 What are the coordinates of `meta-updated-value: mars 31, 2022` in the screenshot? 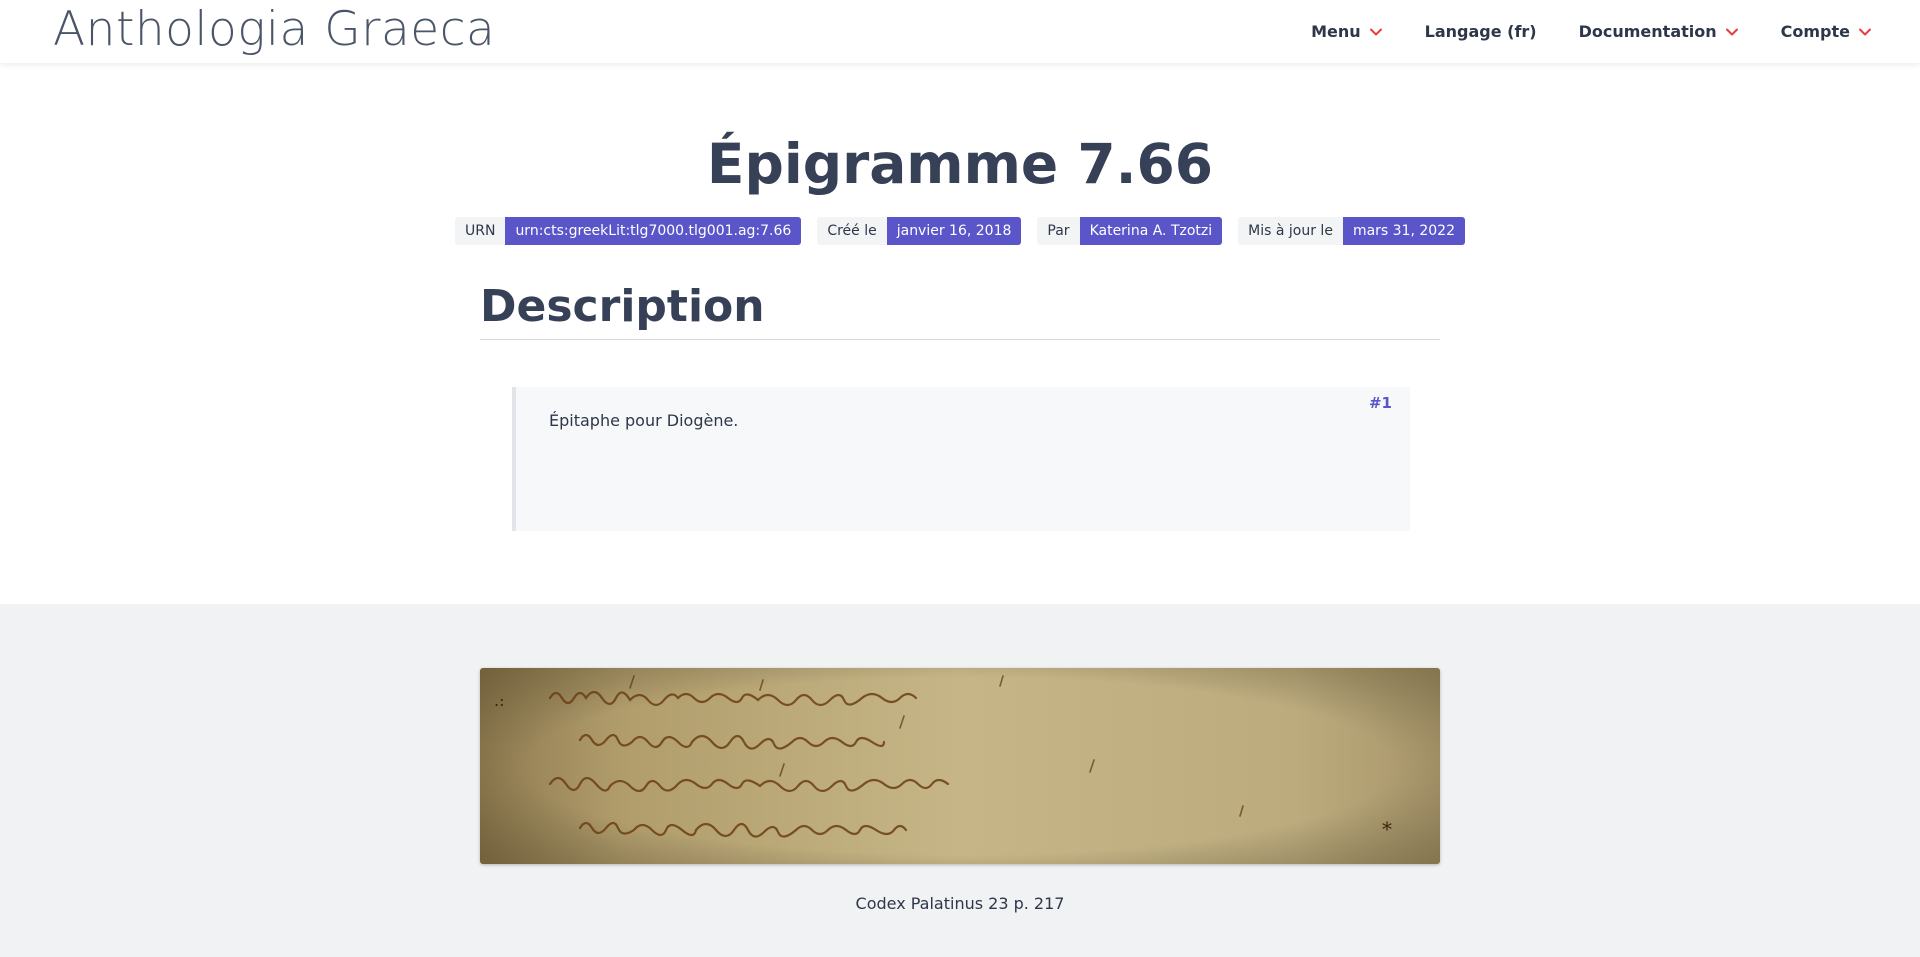 It's located at (1403, 231).